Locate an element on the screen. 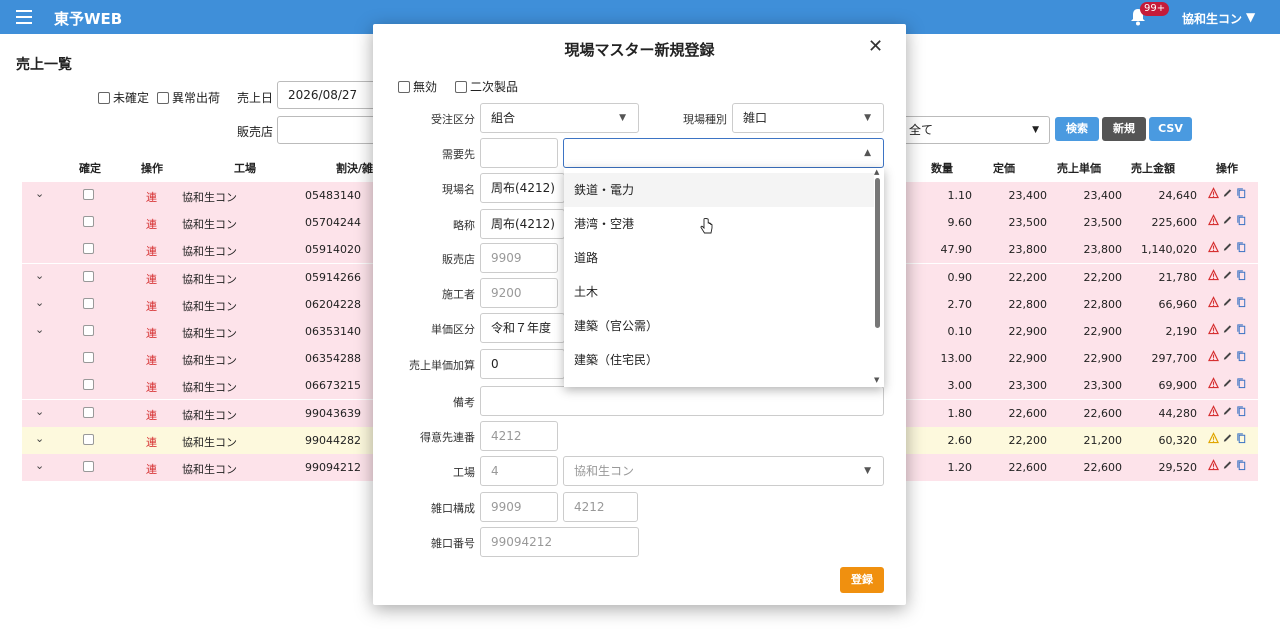 The height and width of the screenshot is (629, 1280). plant-select: 協和生コン ▼ is located at coordinates (723, 471).